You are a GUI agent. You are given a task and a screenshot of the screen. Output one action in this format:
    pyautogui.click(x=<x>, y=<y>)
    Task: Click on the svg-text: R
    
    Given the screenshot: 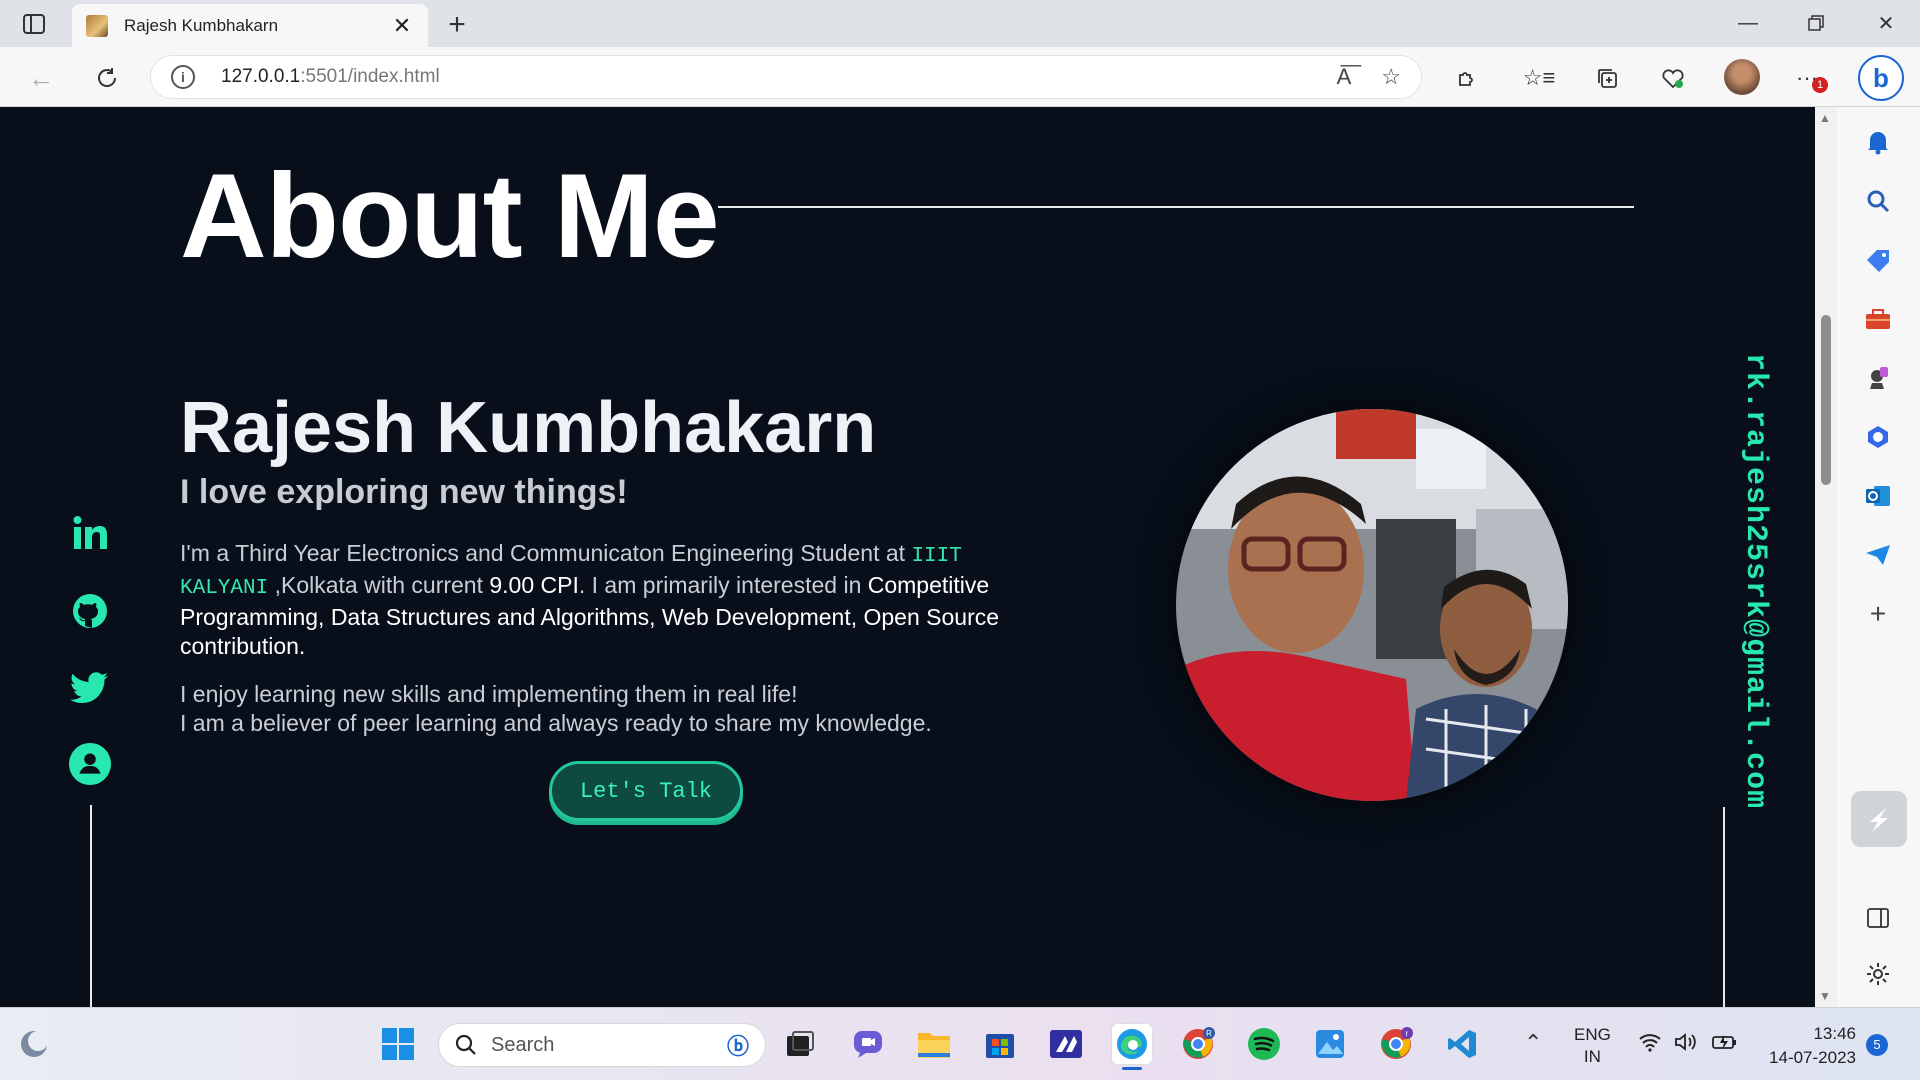 What is the action you would take?
    pyautogui.click(x=1209, y=1033)
    